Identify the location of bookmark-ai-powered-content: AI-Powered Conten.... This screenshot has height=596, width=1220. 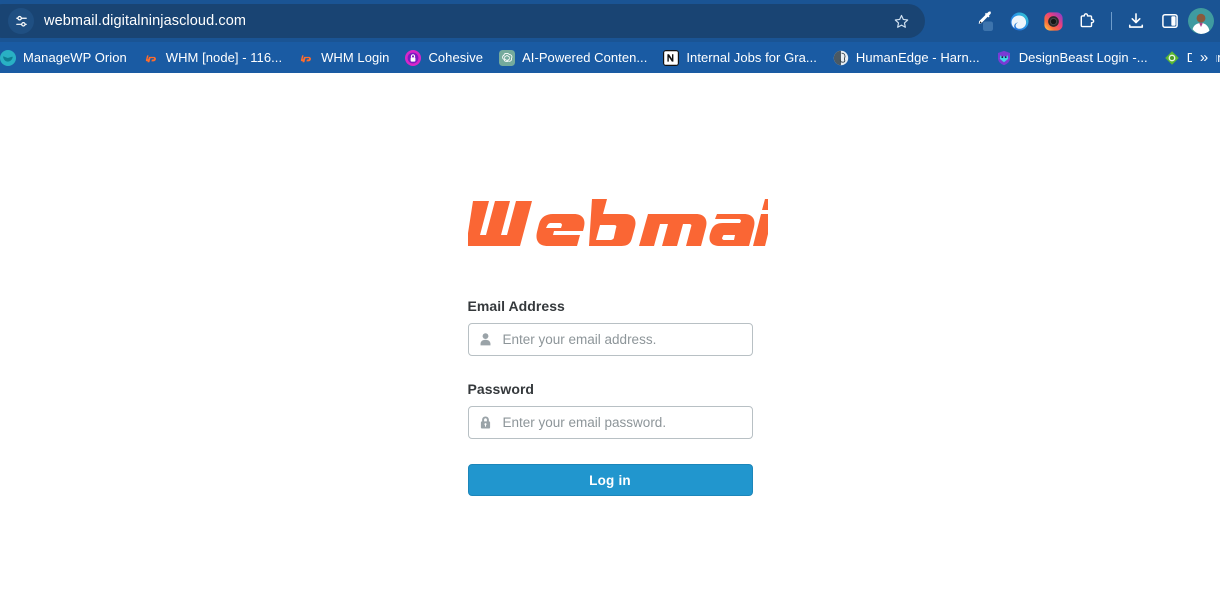
(573, 58).